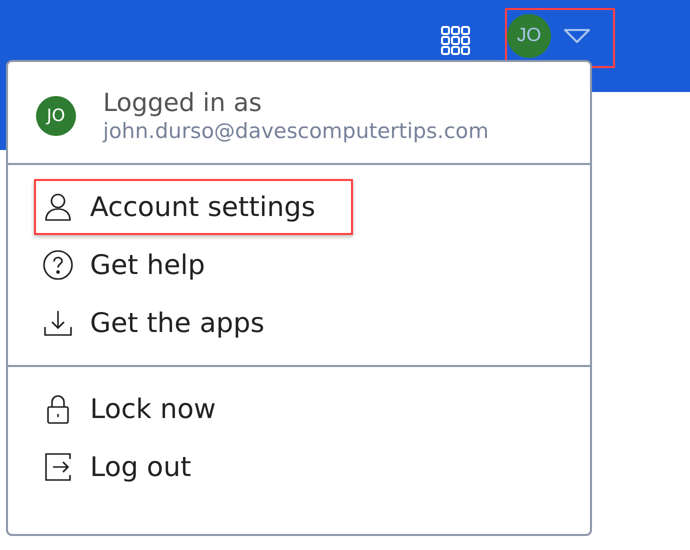 The width and height of the screenshot is (690, 550). I want to click on menu-item: Account settings, so click(194, 207).